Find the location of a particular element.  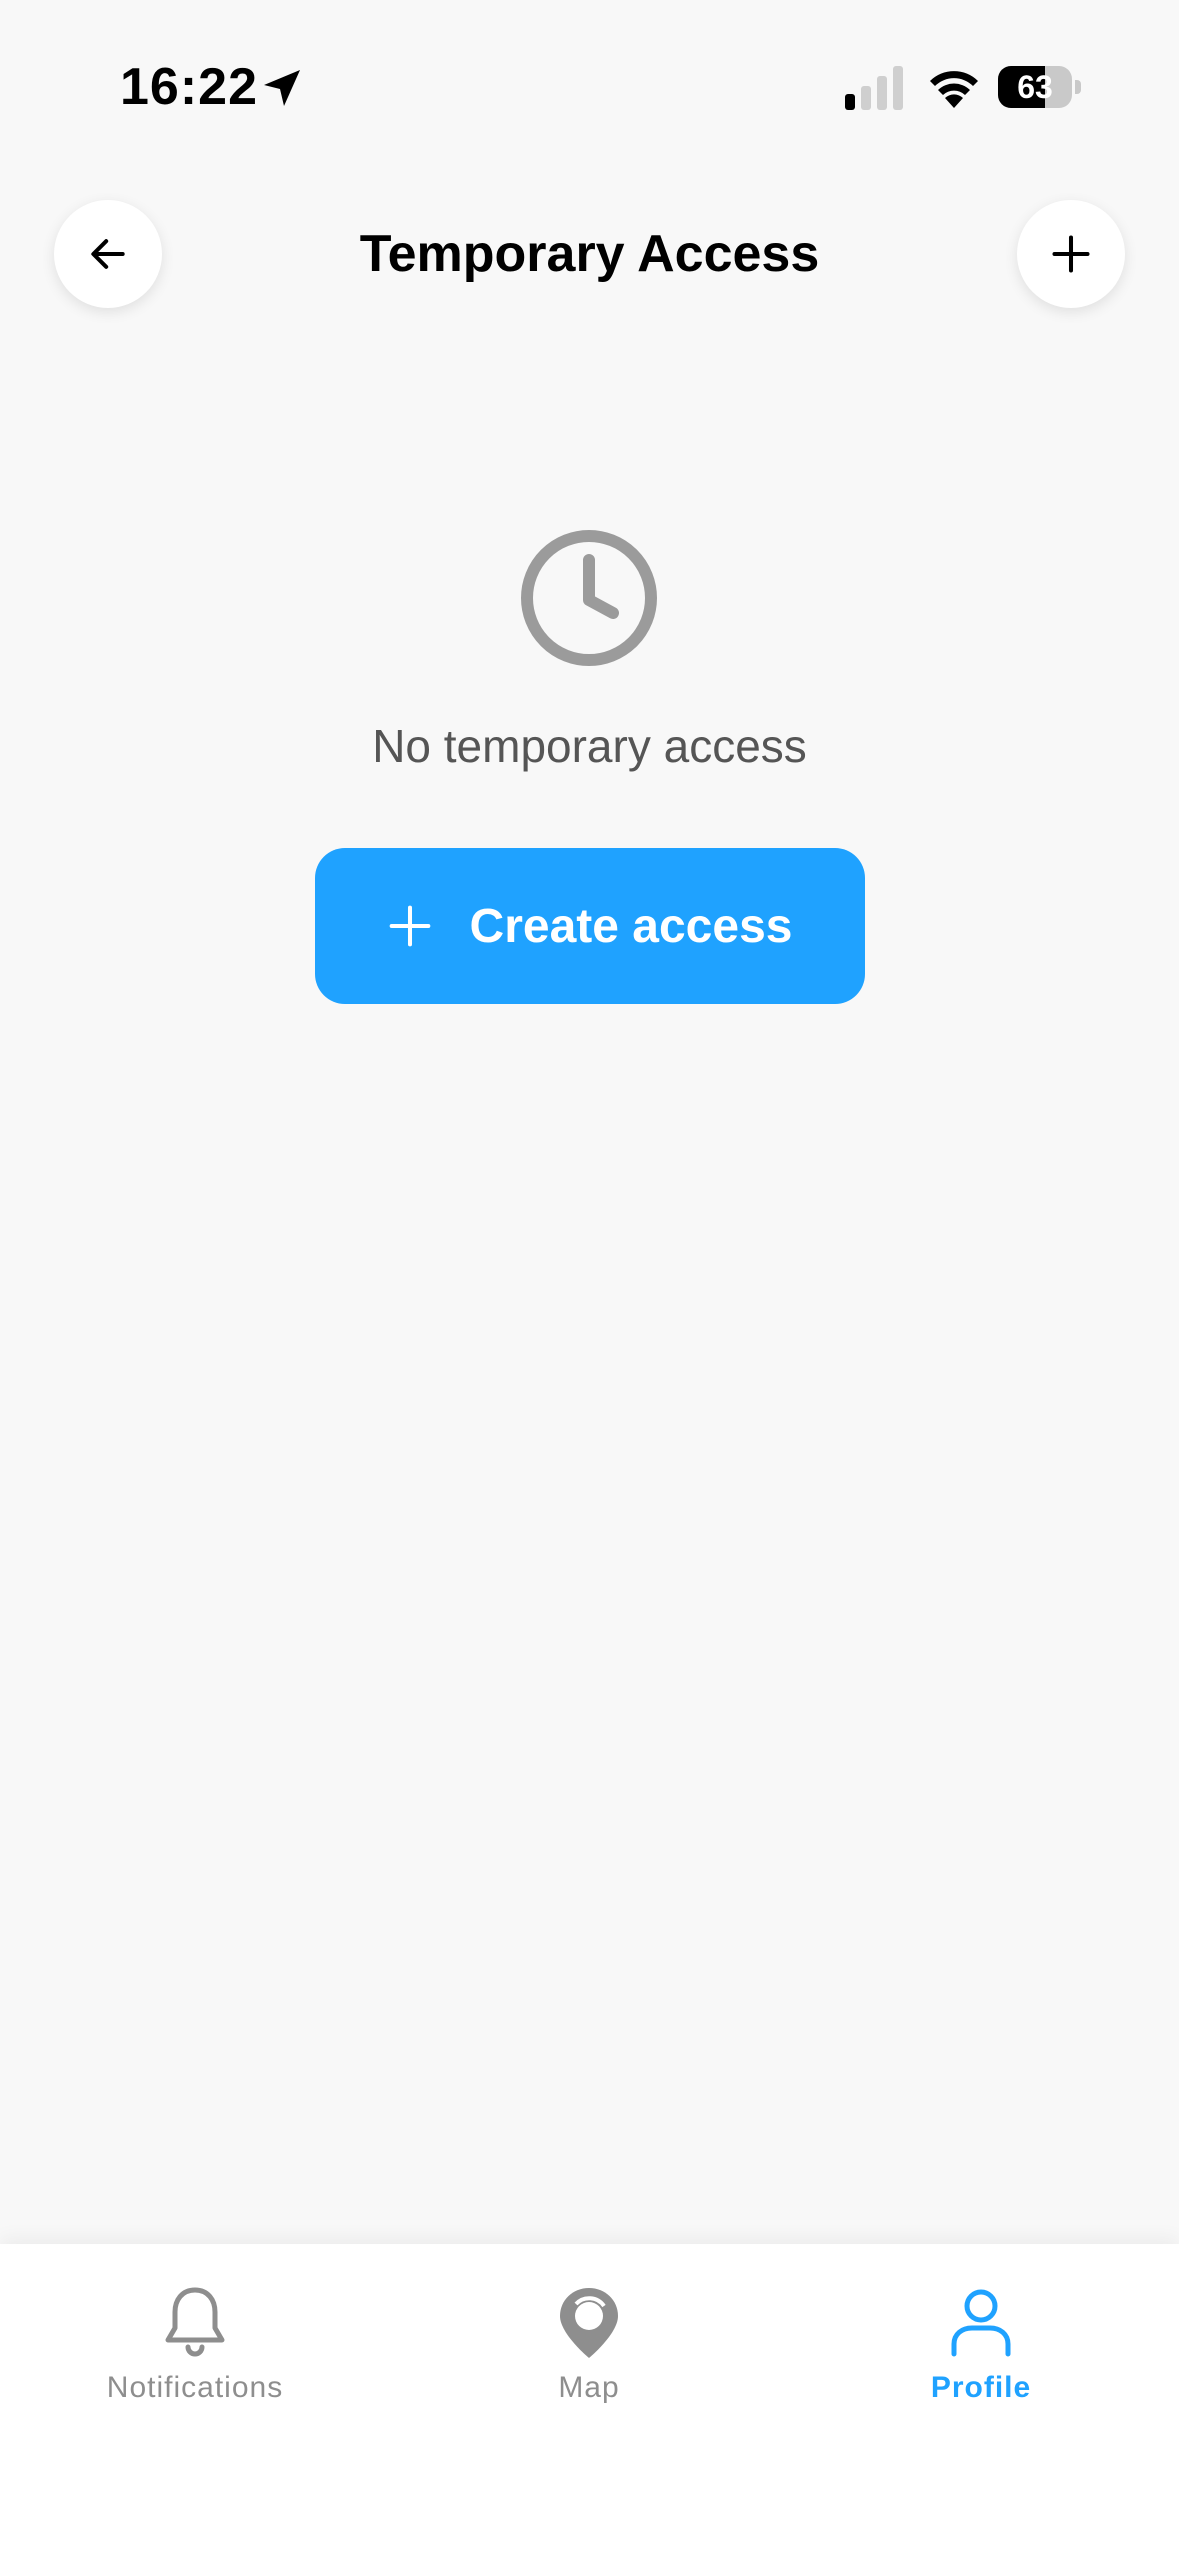

tab-notifications-label: Notifications is located at coordinates (195, 2387).